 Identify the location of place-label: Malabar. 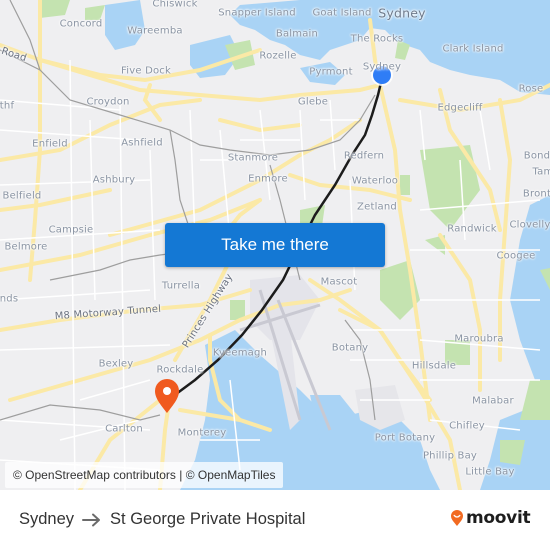
(493, 401).